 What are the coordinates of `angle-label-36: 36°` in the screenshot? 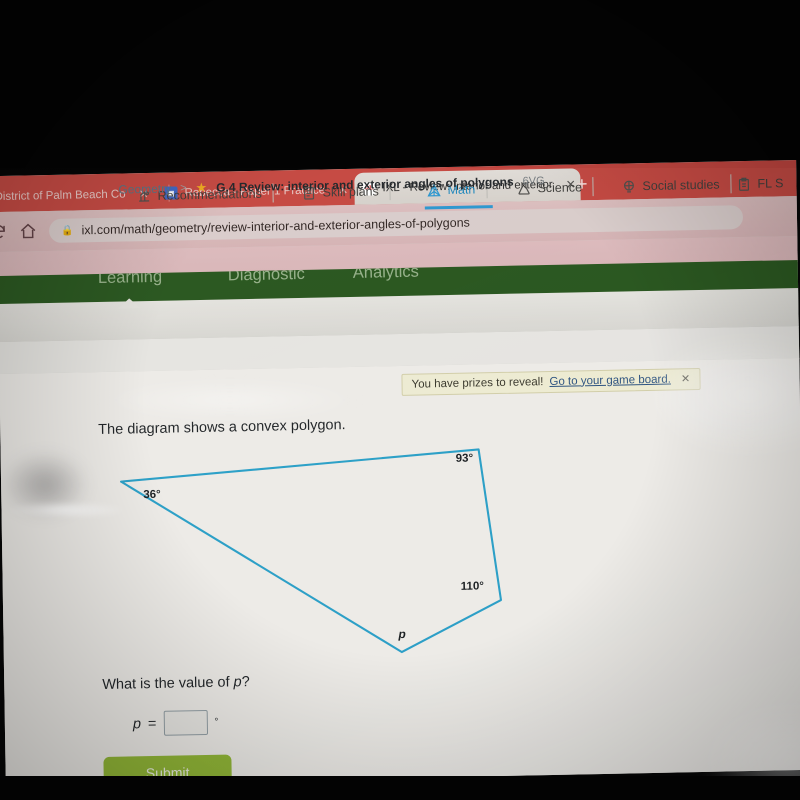 It's located at (152, 495).